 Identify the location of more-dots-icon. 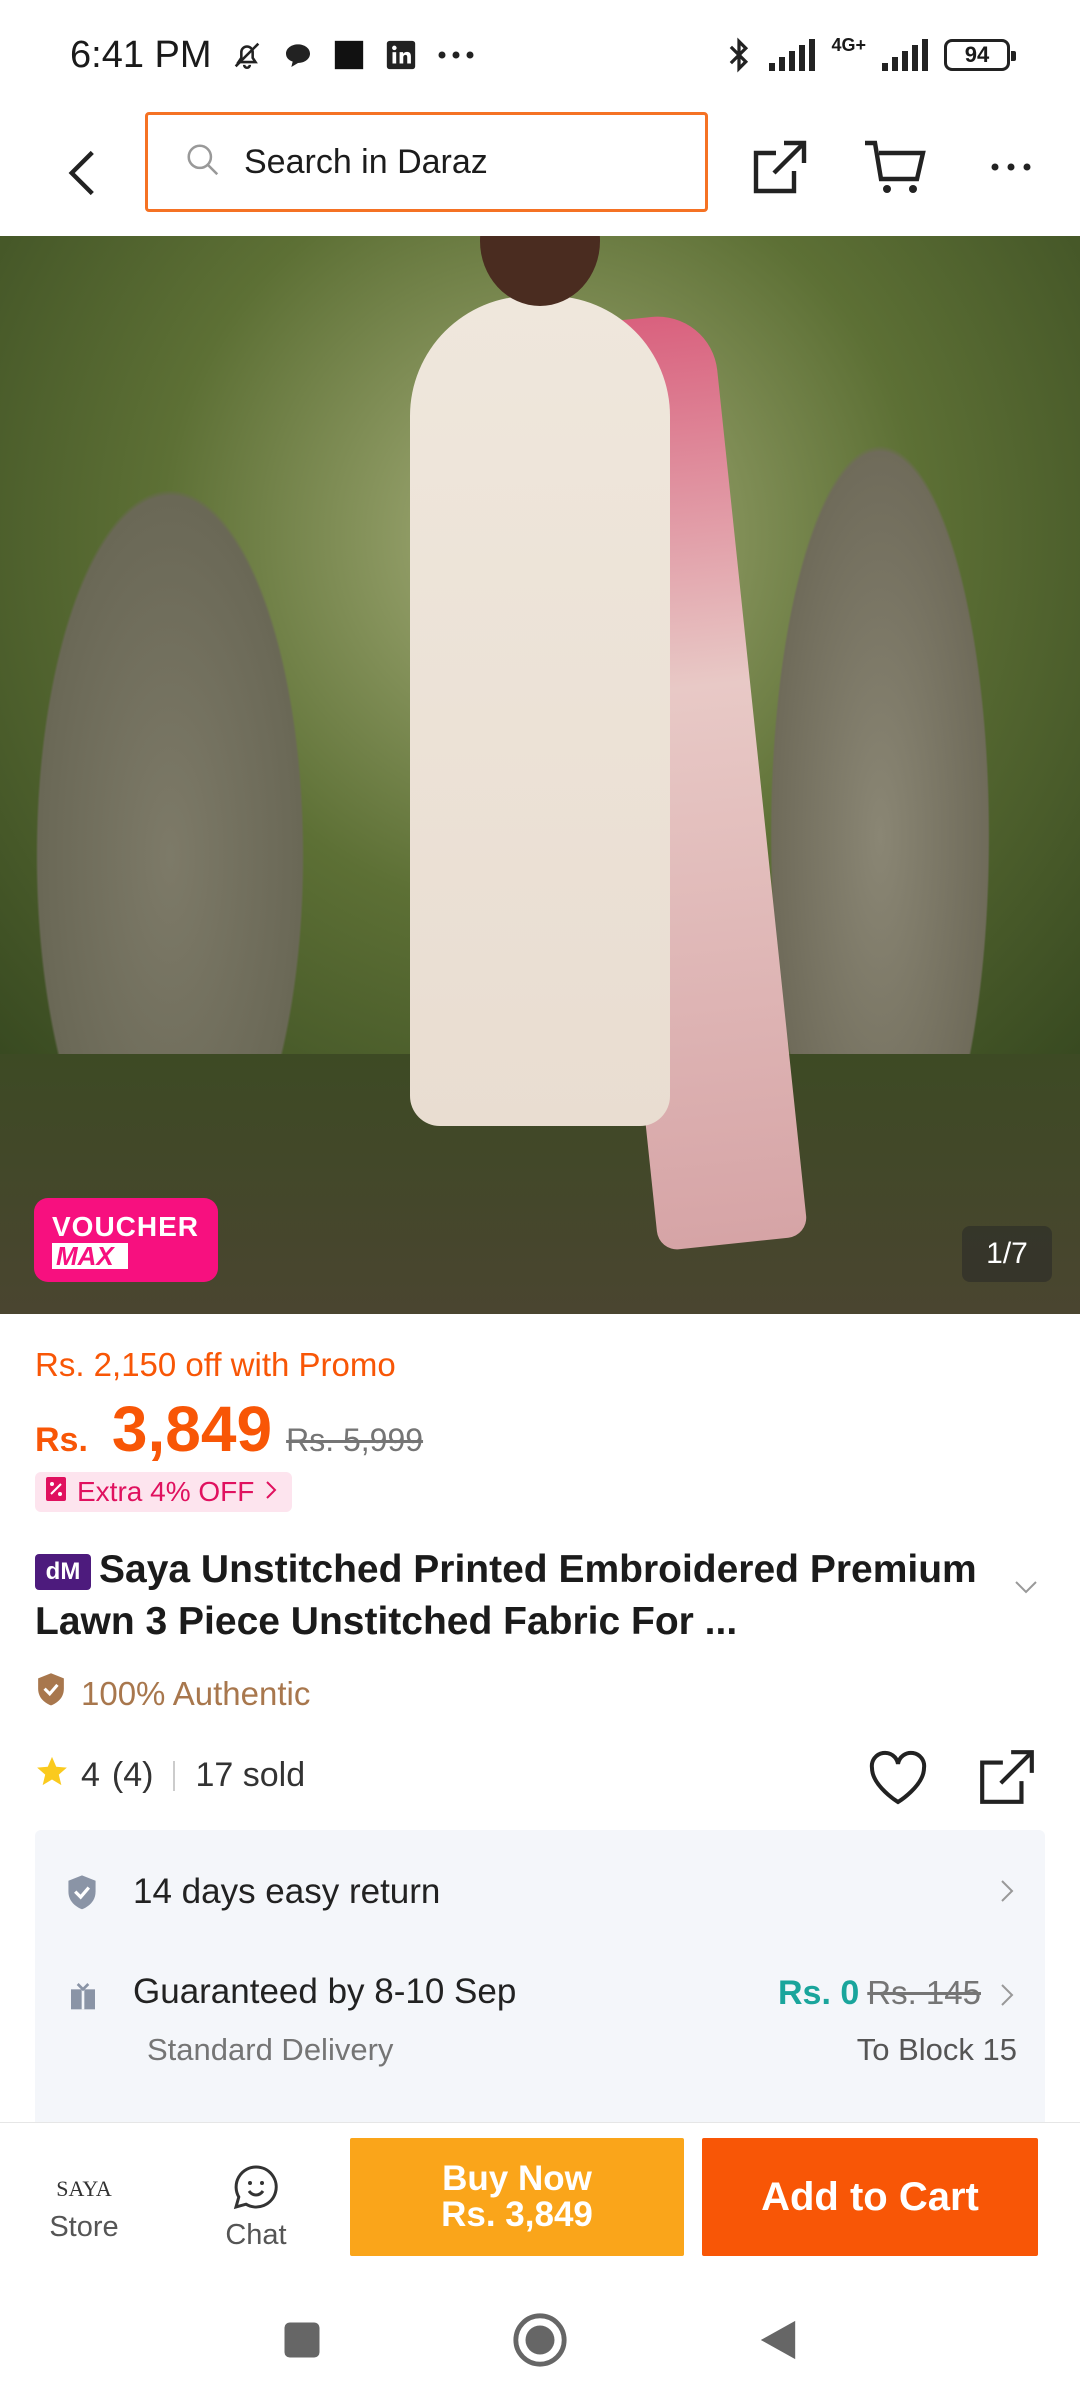
(1011, 167).